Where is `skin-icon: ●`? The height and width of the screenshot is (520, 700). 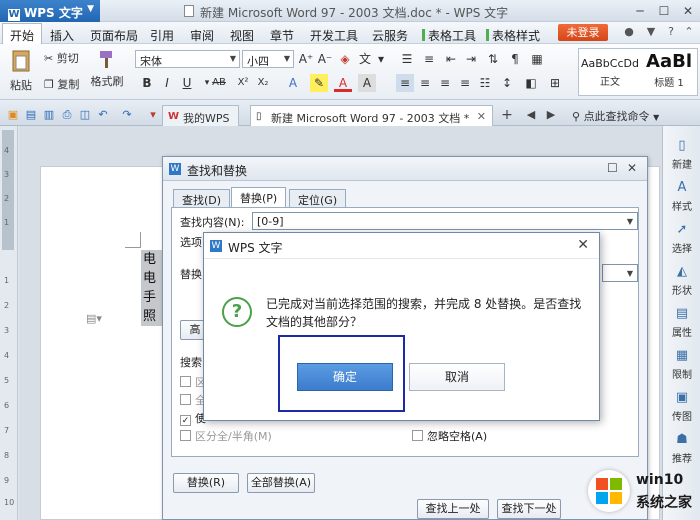
skin-icon: ● is located at coordinates (629, 32).